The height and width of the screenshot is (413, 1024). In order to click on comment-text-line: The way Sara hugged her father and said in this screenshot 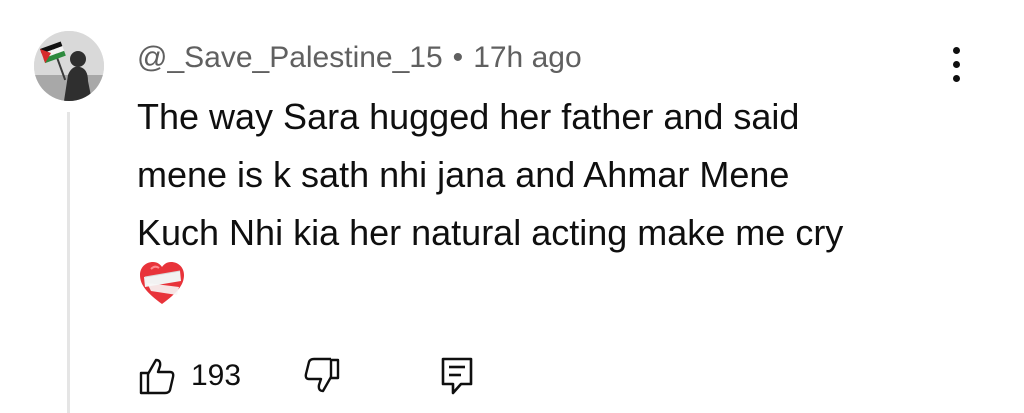, I will do `click(468, 116)`.